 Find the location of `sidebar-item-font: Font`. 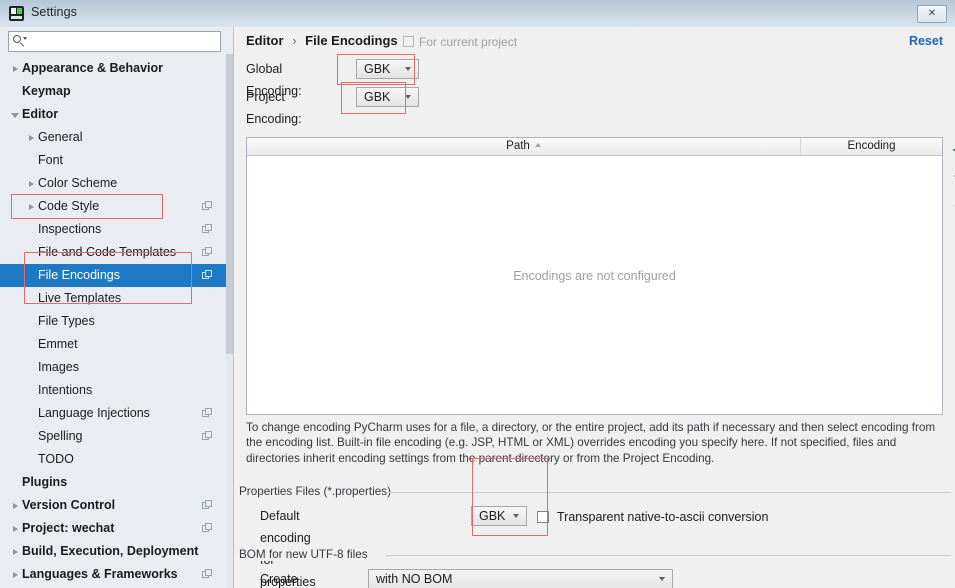

sidebar-item-font: Font is located at coordinates (113, 160).